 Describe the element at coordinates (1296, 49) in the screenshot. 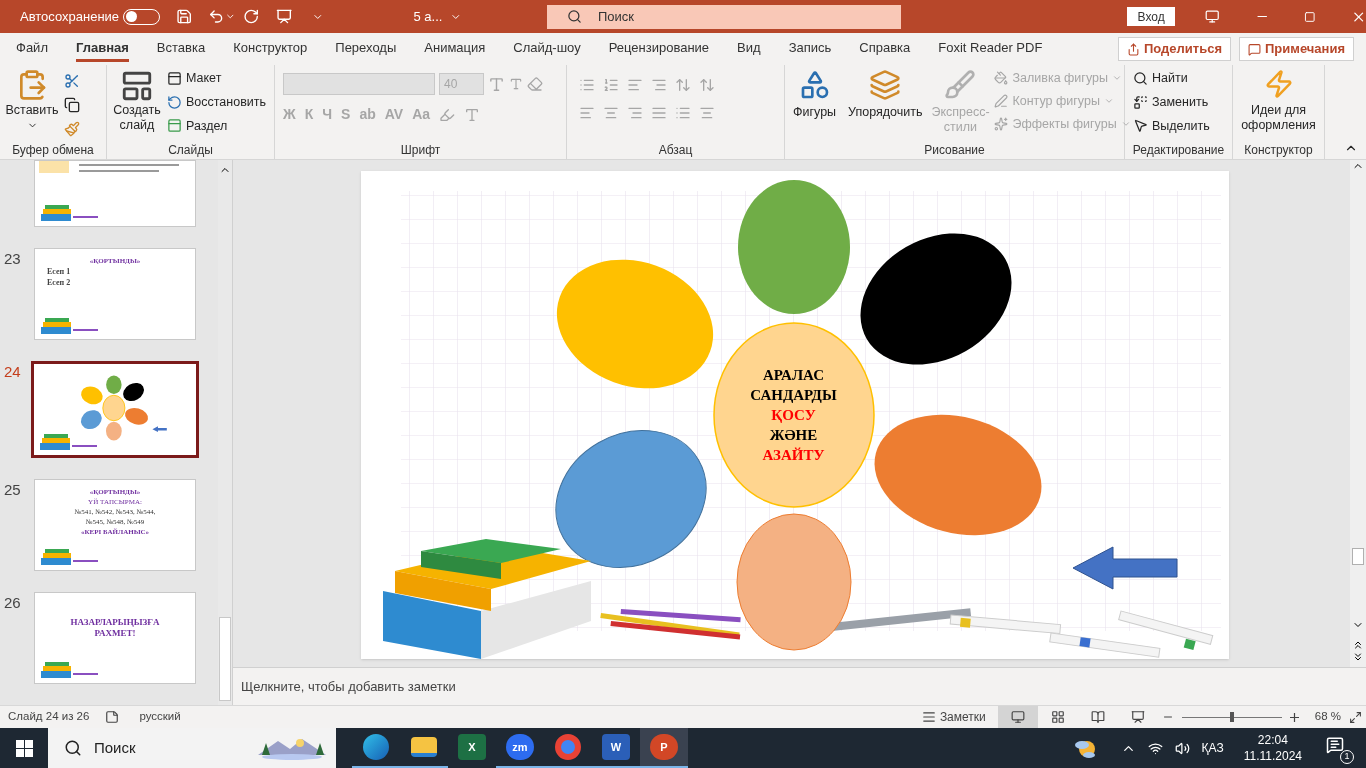

I see `comments-button: Примечания` at that location.